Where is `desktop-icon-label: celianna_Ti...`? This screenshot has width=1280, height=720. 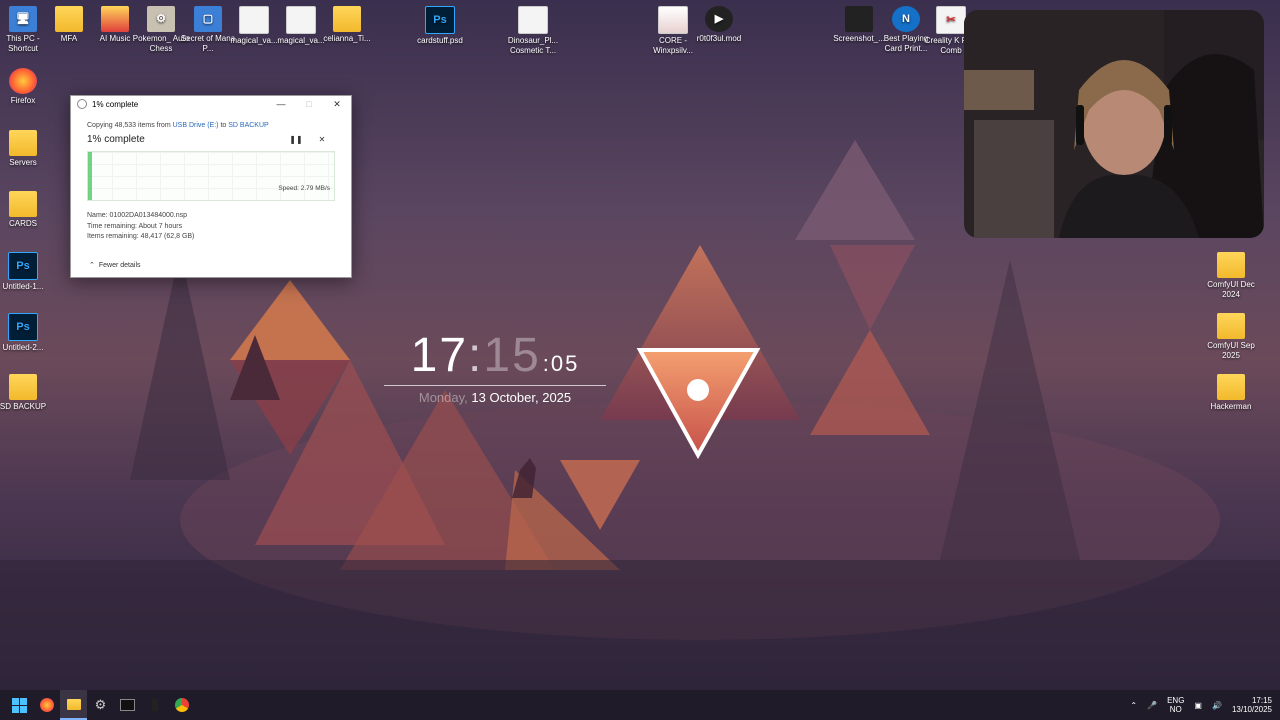
desktop-icon-label: celianna_Ti... is located at coordinates (347, 38).